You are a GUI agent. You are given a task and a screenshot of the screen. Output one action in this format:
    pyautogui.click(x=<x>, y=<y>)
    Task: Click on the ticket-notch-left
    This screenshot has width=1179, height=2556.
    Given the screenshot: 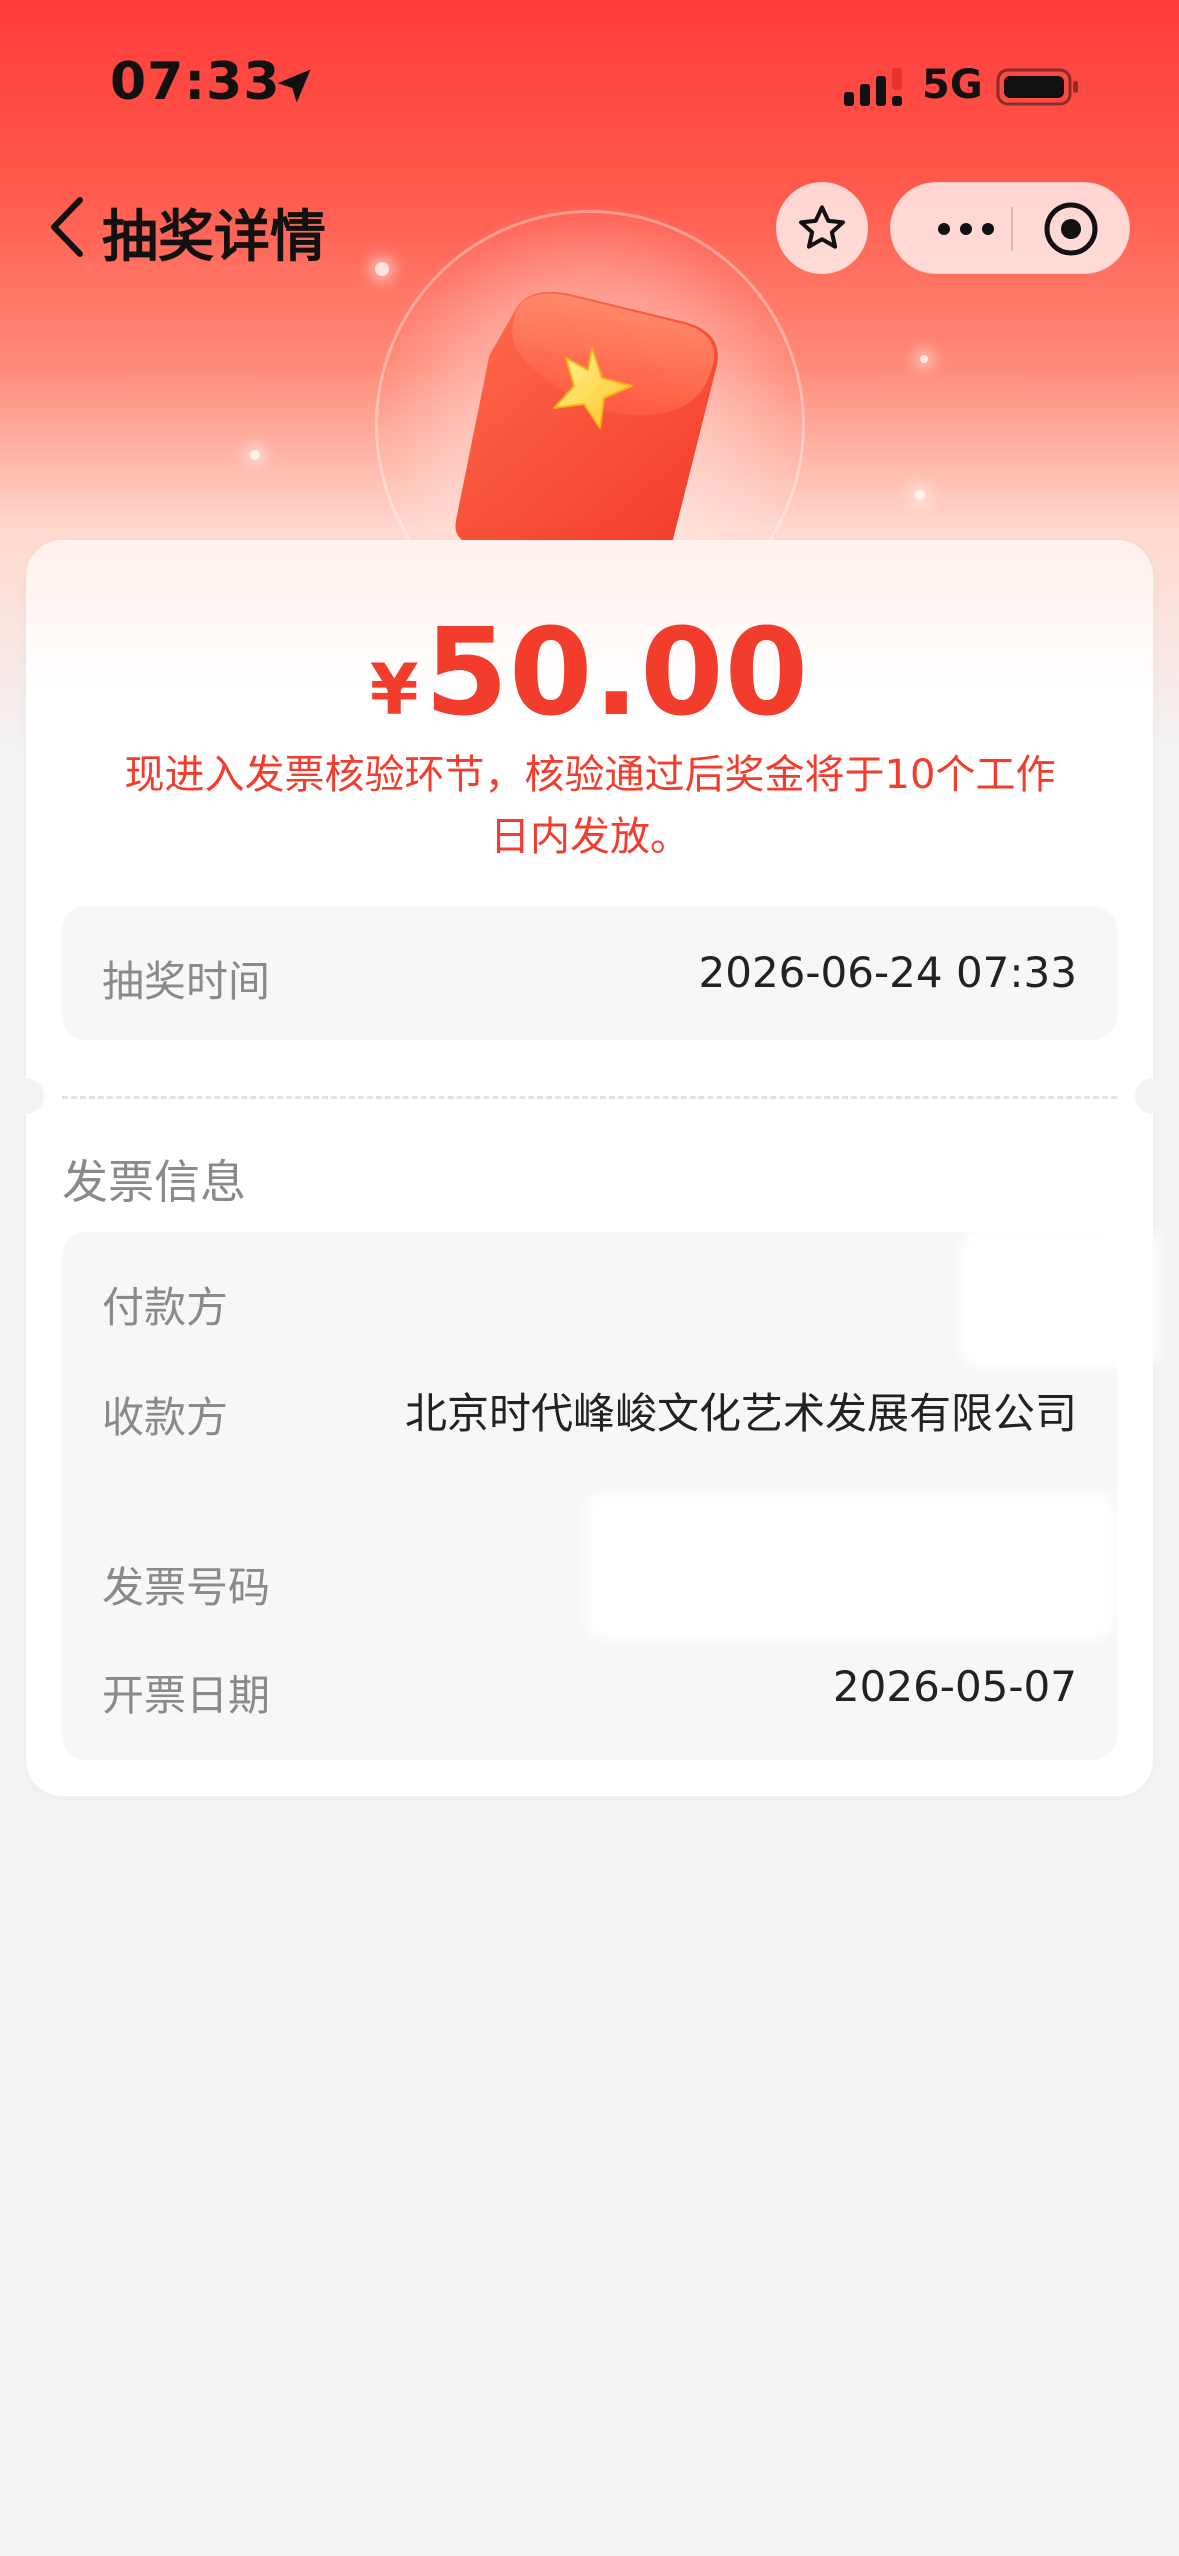 What is the action you would take?
    pyautogui.click(x=26, y=1096)
    